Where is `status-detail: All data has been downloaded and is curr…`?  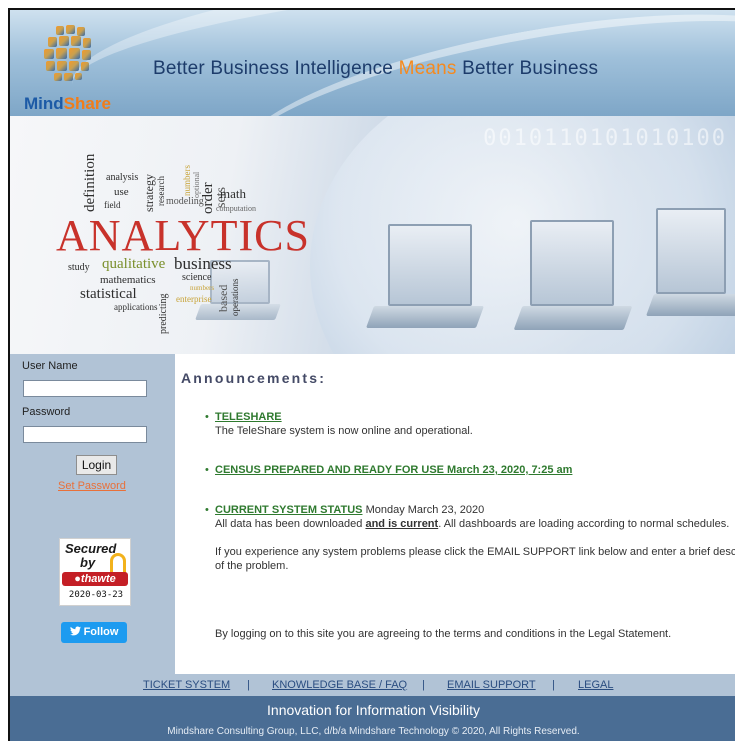
status-detail: All data has been downloaded and is curr… is located at coordinates (472, 524).